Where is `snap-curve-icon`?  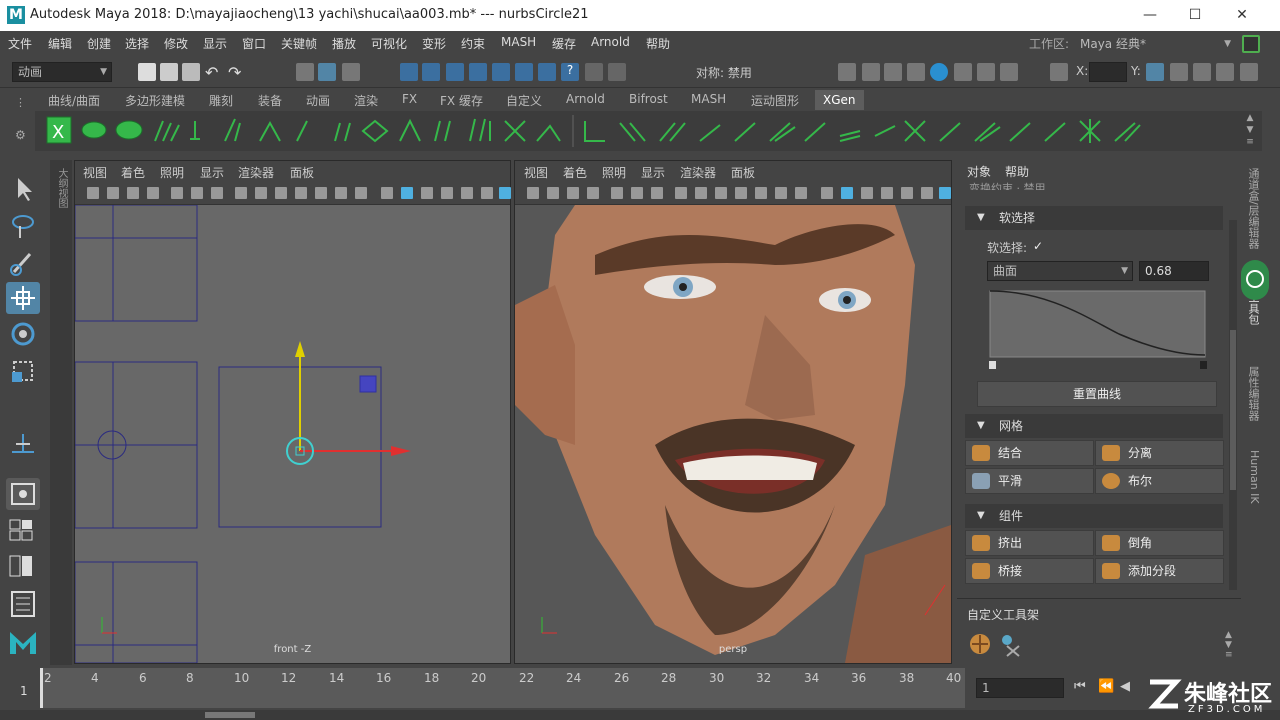 snap-curve-icon is located at coordinates (431, 72).